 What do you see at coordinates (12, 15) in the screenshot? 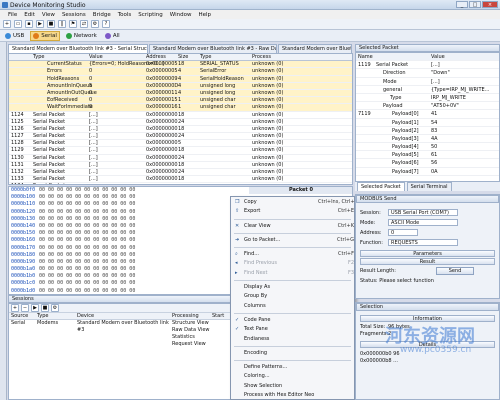
I see `menu-file: File` at bounding box center [12, 15].